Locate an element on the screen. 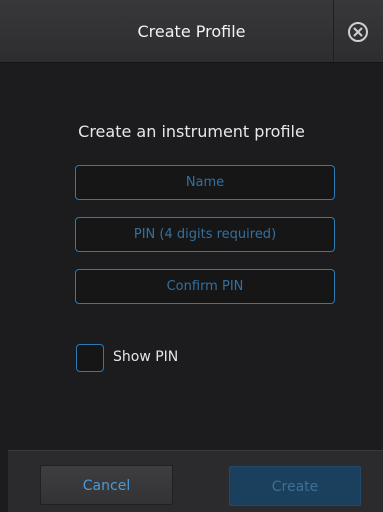 The height and width of the screenshot is (512, 383). cancel-button: Cancel is located at coordinates (106, 485).